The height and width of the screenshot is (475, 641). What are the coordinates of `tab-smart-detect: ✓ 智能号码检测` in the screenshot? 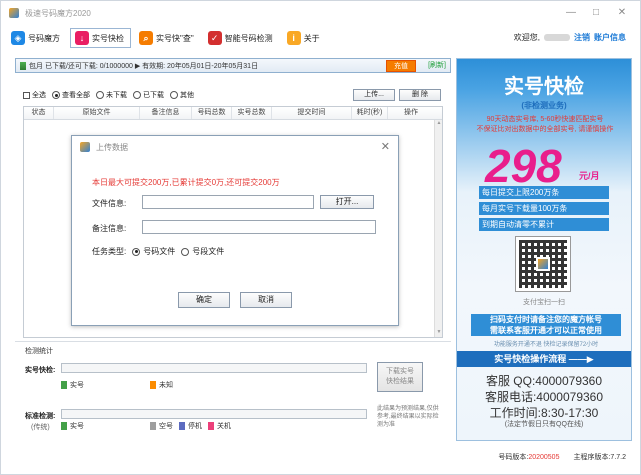 It's located at (241, 38).